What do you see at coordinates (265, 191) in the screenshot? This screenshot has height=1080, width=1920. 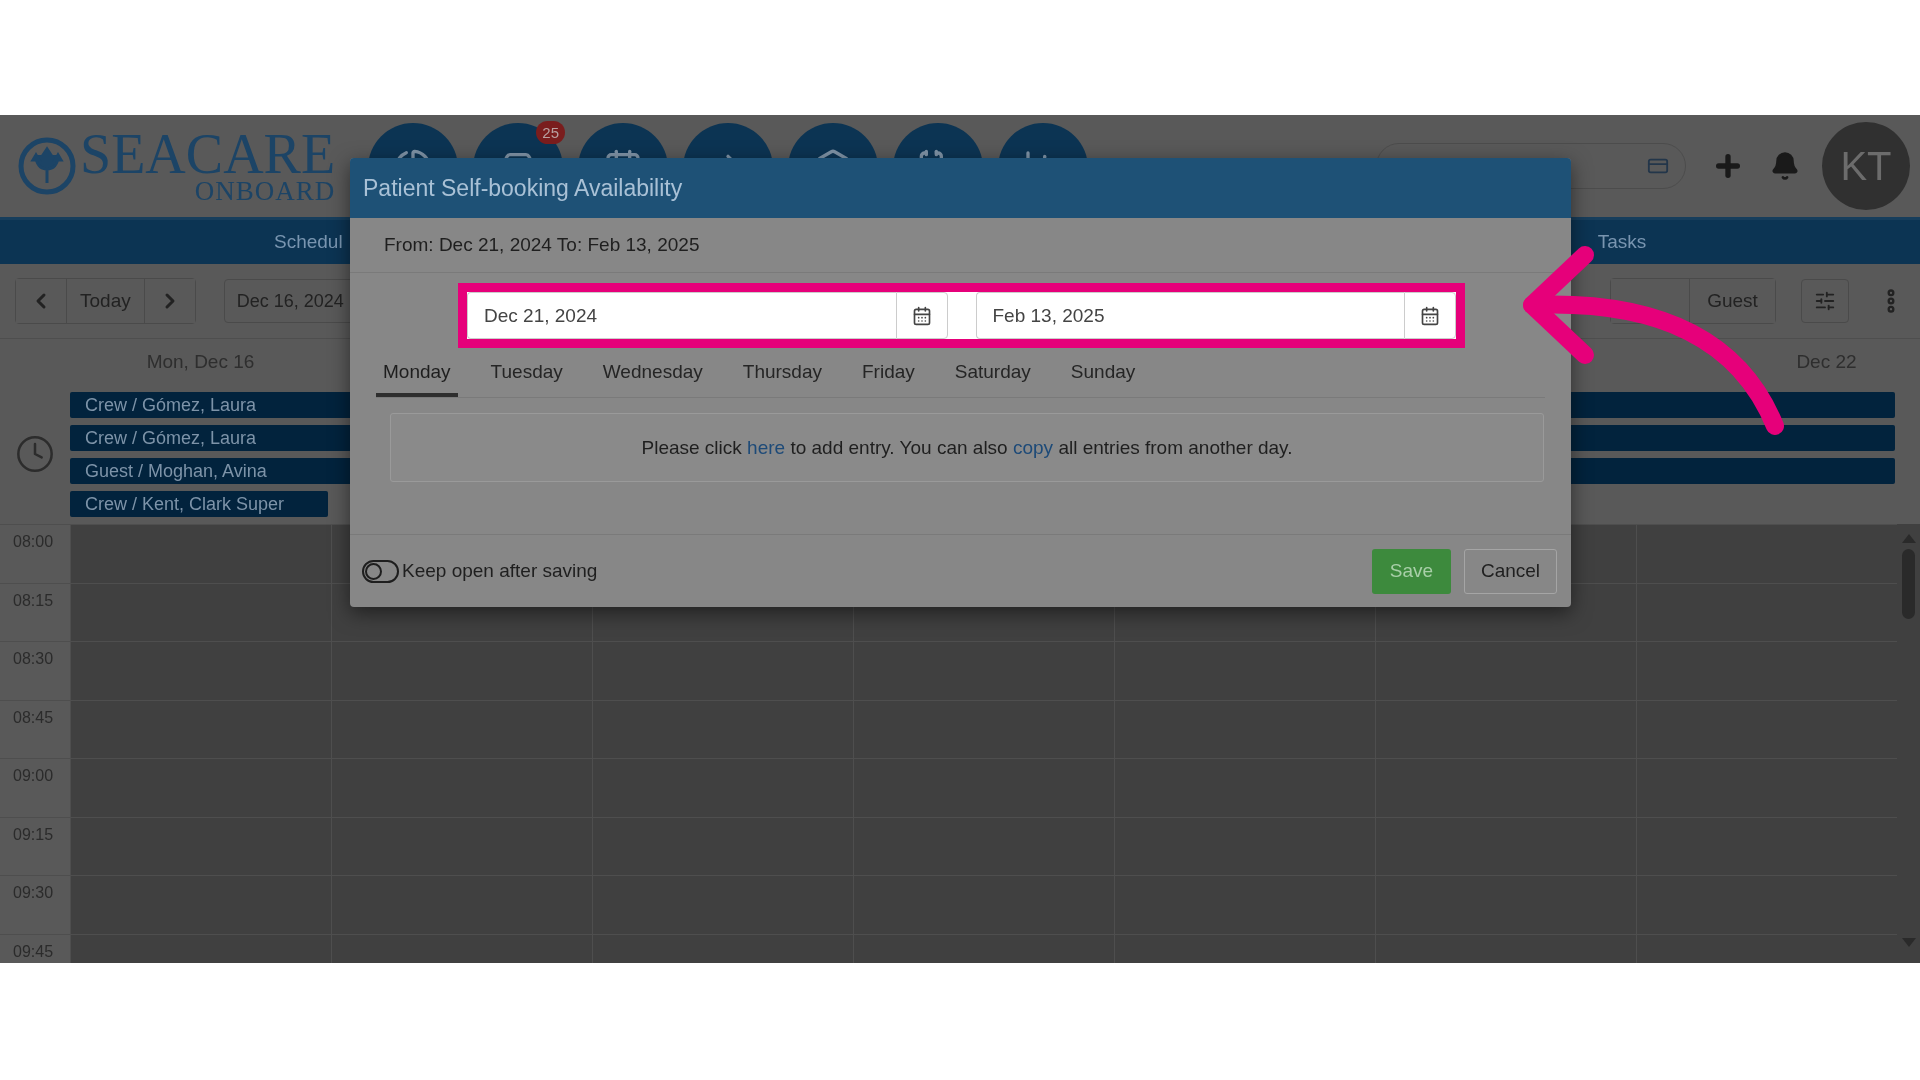 I see `logo-subtitle: ONBOARD` at bounding box center [265, 191].